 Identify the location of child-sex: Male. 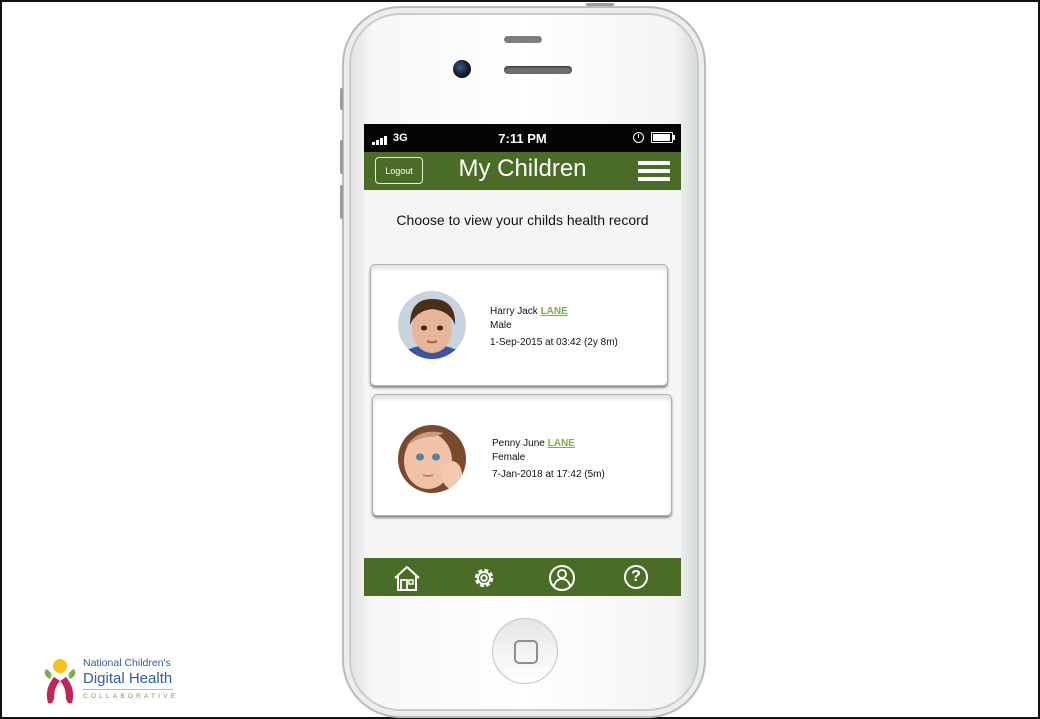
(501, 325).